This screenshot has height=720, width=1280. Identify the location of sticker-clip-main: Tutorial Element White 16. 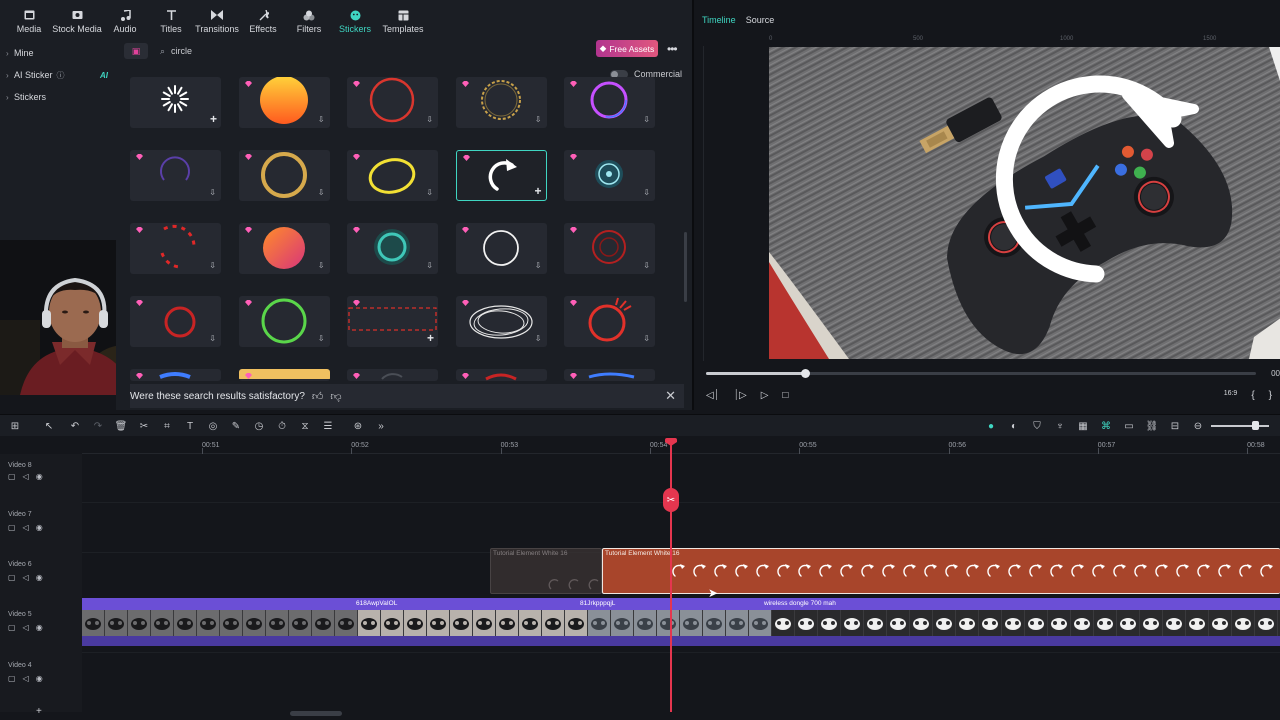
(941, 571).